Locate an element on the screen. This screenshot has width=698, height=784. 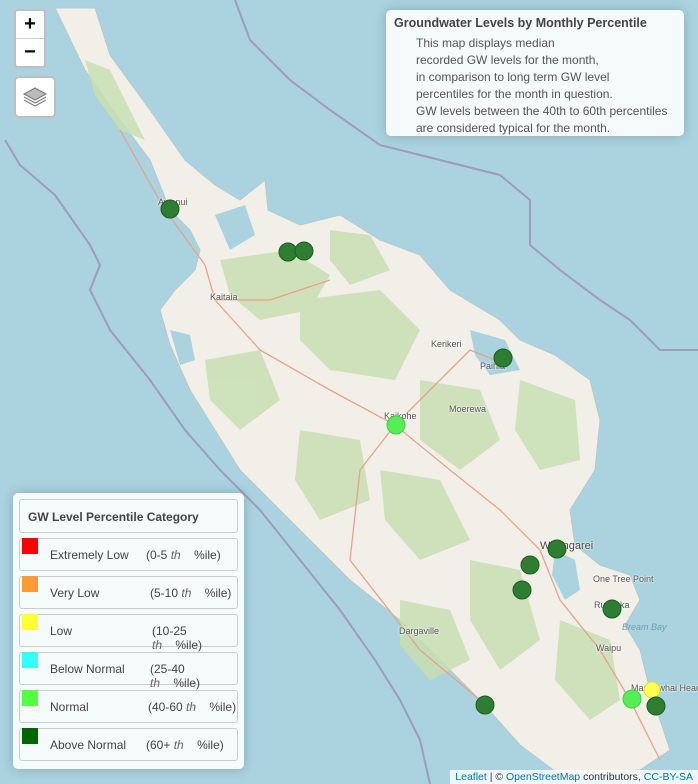
legend-range: (25-40 th %ile) is located at coordinates (175, 676).